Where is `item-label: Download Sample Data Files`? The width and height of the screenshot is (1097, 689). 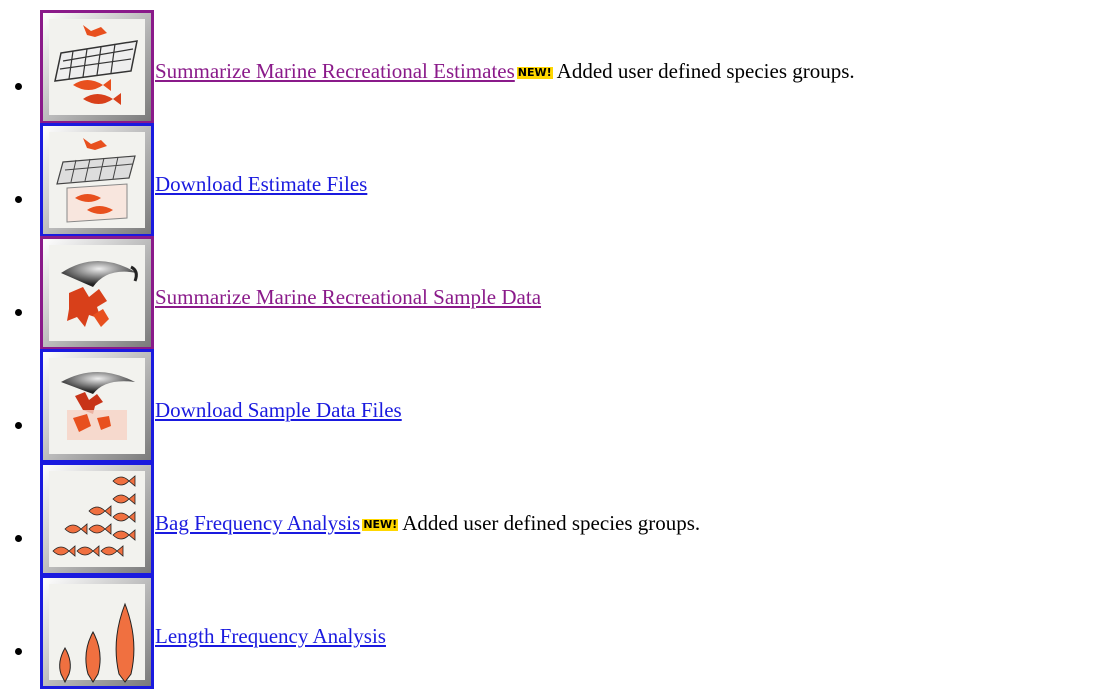 item-label: Download Sample Data Files is located at coordinates (278, 410).